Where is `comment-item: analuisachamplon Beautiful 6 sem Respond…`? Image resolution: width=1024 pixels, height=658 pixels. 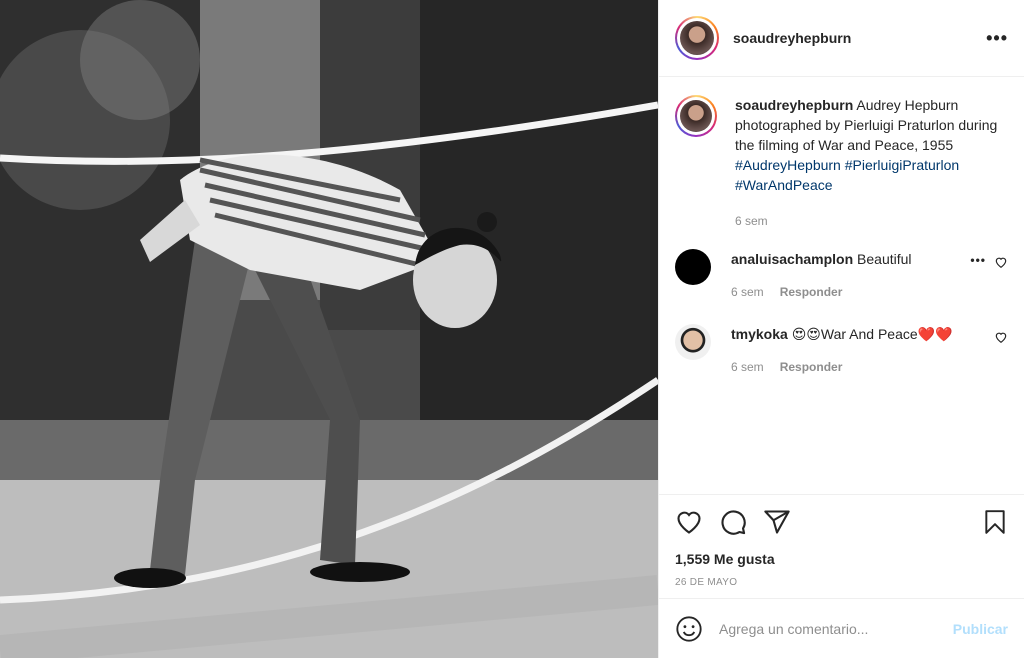 comment-item: analuisachamplon Beautiful 6 sem Respond… is located at coordinates (841, 275).